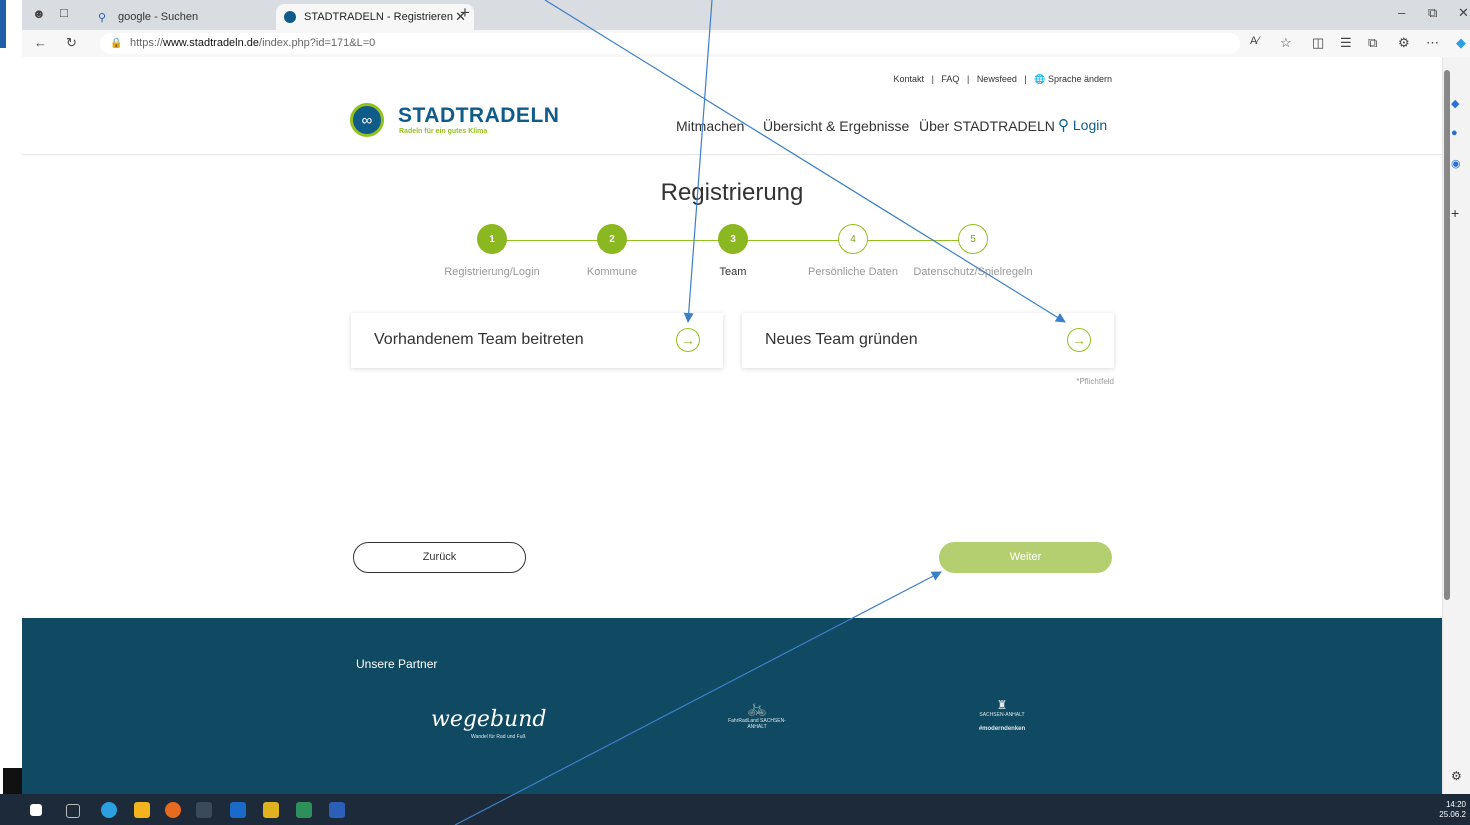  I want to click on firefox-icon, so click(173, 810).